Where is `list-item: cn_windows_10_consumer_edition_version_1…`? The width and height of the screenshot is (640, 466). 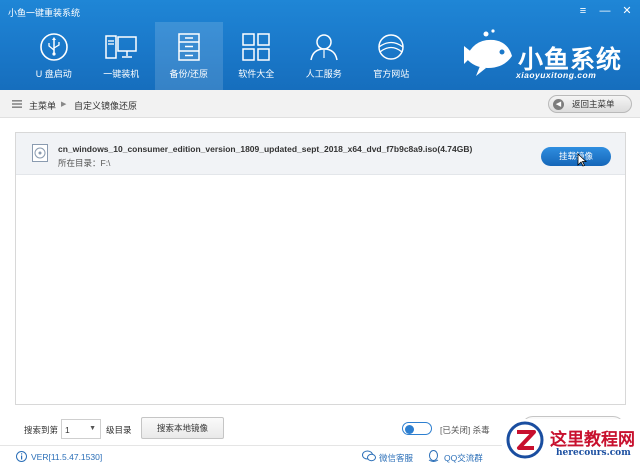 list-item: cn_windows_10_consumer_edition_version_1… is located at coordinates (320, 154).